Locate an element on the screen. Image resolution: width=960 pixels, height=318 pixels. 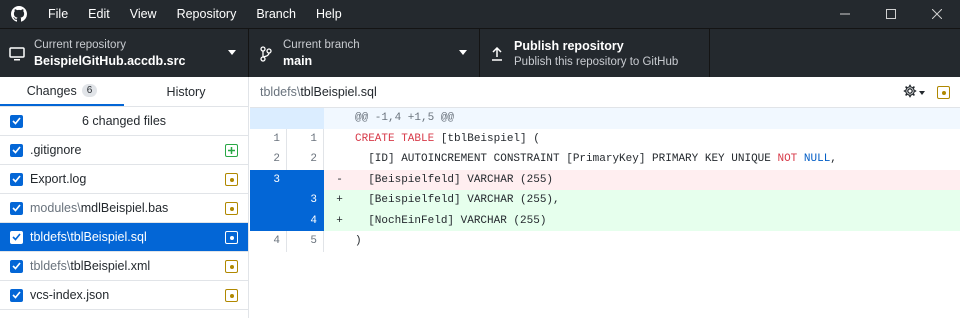
file-added-icon is located at coordinates (231, 150).